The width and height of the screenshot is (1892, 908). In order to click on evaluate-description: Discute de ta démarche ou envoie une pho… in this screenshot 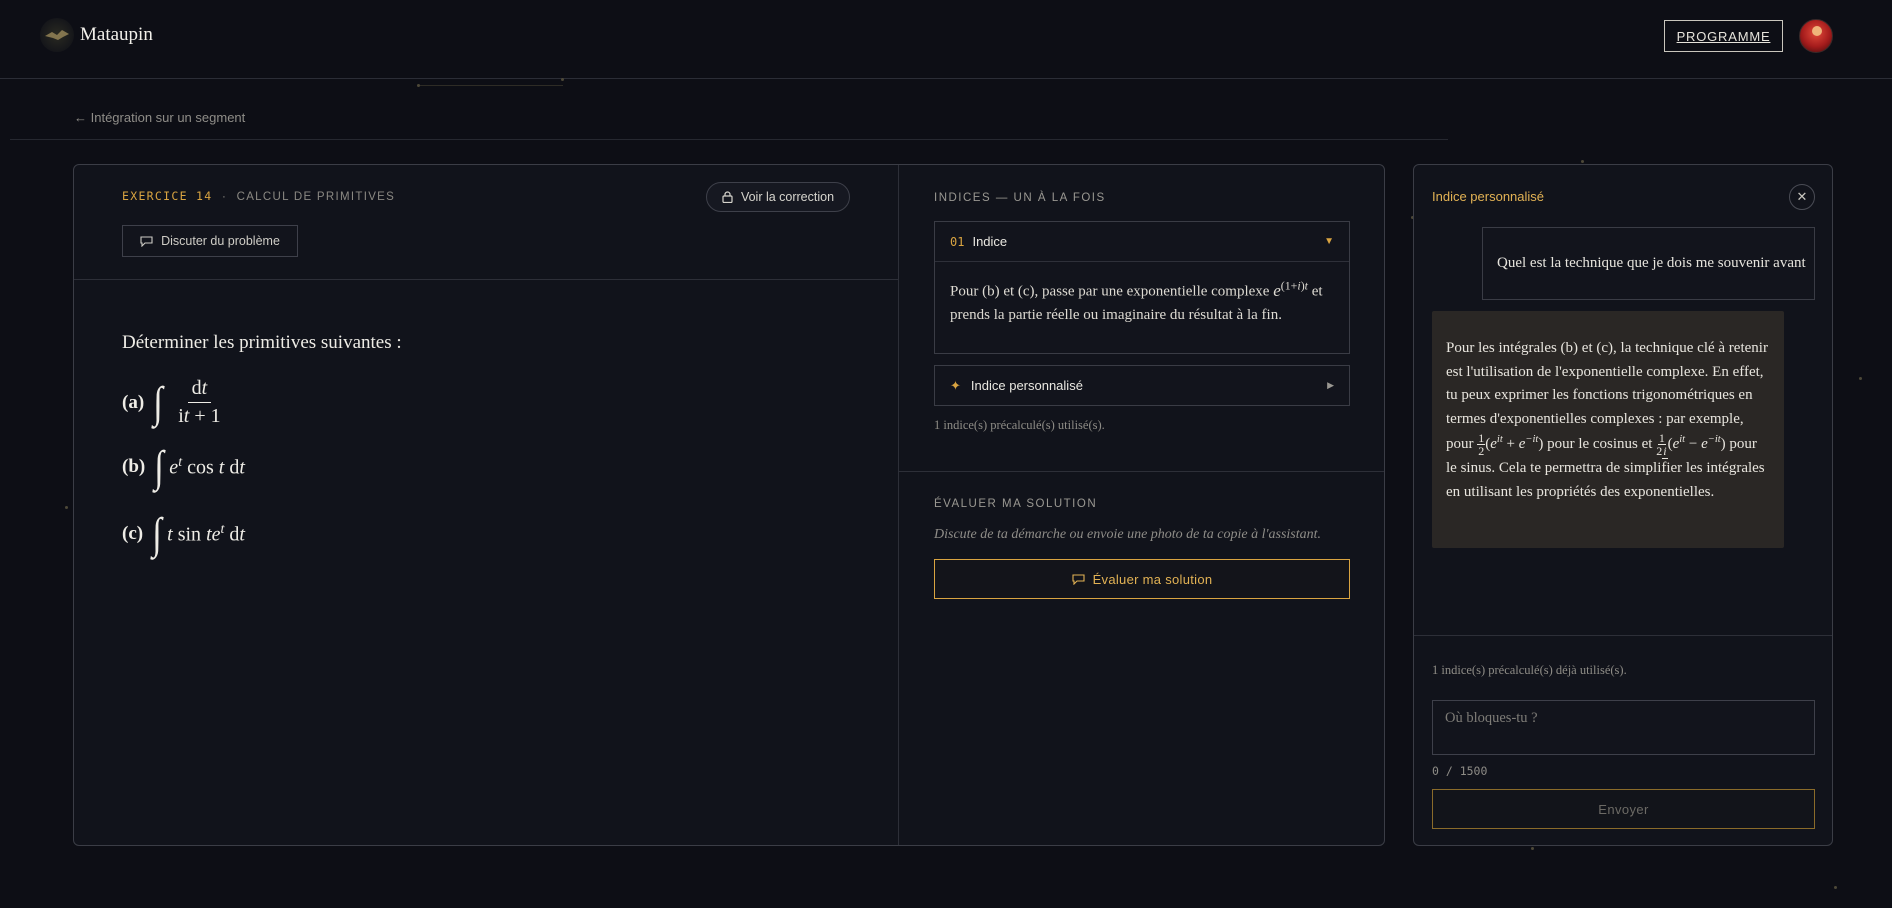, I will do `click(1128, 534)`.